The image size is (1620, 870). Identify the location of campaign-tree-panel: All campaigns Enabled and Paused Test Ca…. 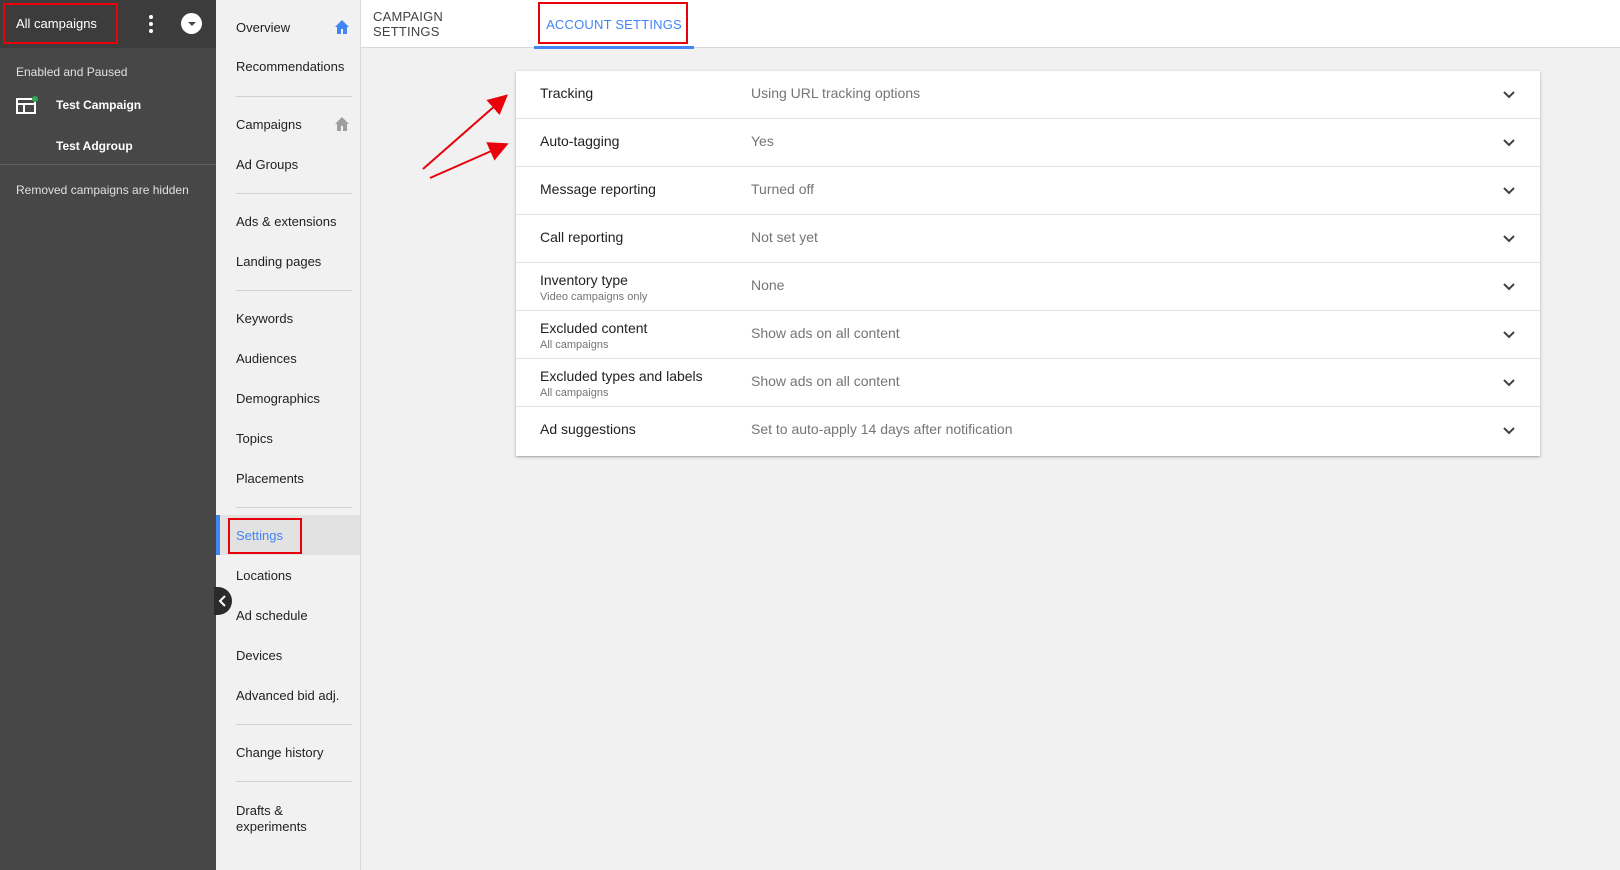
(108, 435).